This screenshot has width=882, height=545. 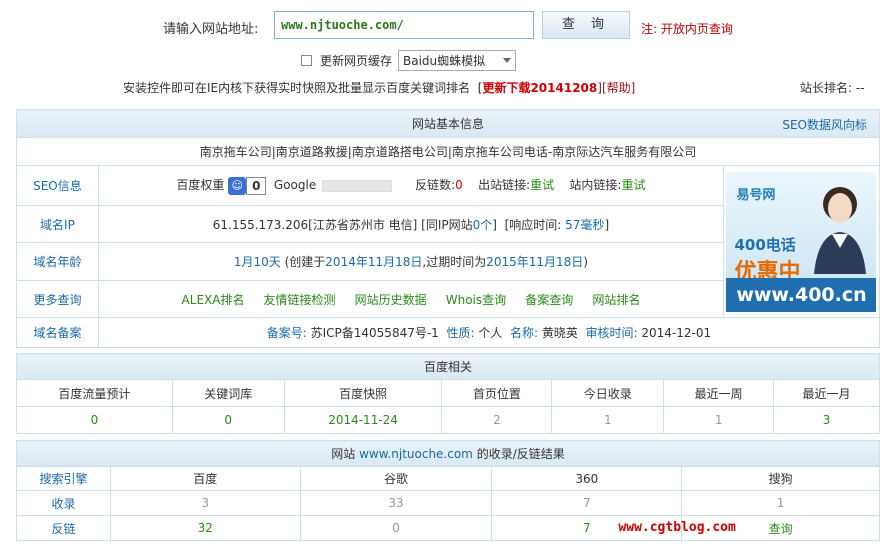 What do you see at coordinates (585, 262) in the screenshot?
I see `age-close: )` at bounding box center [585, 262].